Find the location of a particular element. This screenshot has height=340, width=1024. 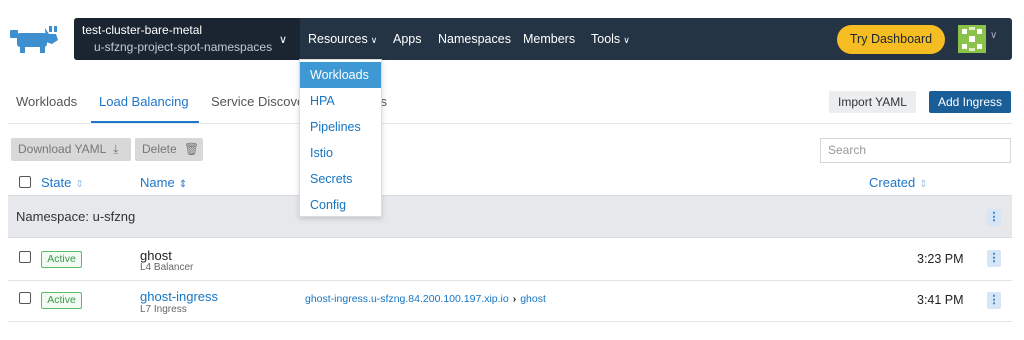

add-ingress-button: Add Ingress is located at coordinates (970, 102).